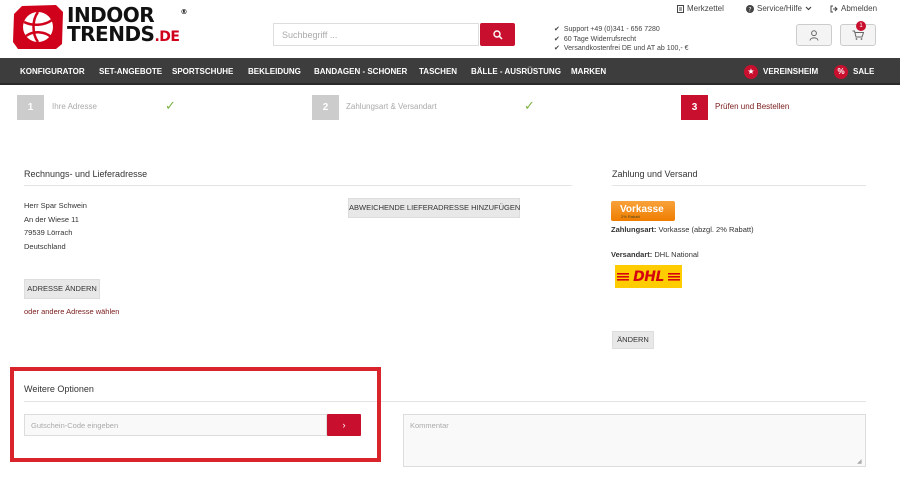 The width and height of the screenshot is (900, 478). What do you see at coordinates (621, 49) in the screenshot?
I see `usp-versand: Versandkostenfrei DE und AT ab 100,- €` at bounding box center [621, 49].